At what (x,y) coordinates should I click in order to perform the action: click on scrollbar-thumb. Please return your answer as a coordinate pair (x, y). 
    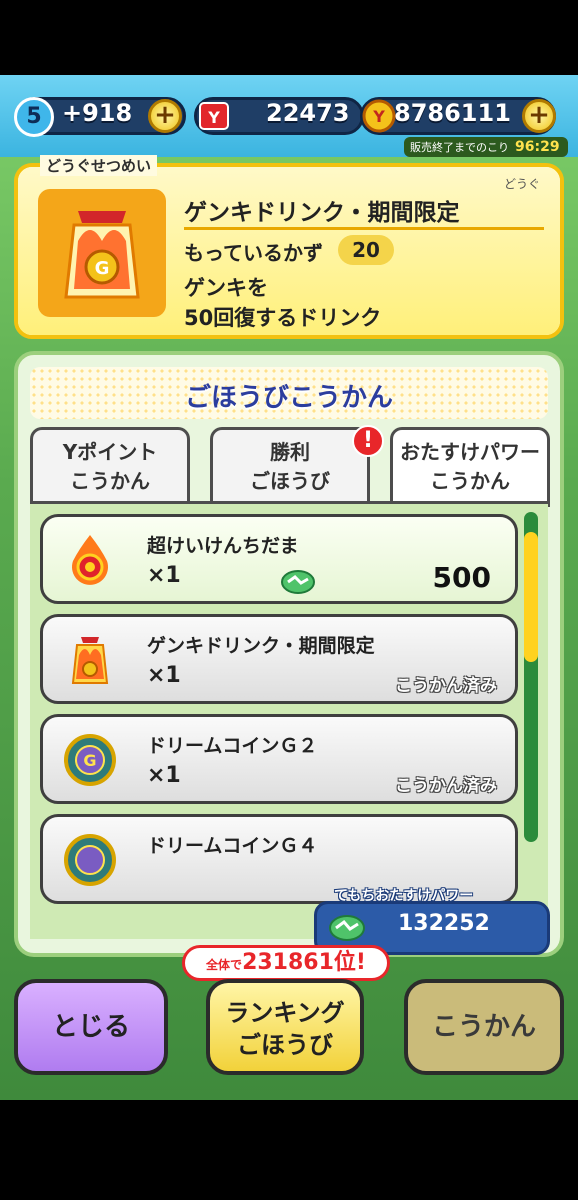
    Looking at the image, I should click on (531, 597).